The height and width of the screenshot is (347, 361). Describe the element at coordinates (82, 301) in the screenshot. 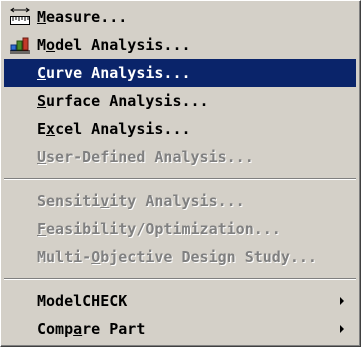

I see `menu-item-label: ModelCHECK` at that location.